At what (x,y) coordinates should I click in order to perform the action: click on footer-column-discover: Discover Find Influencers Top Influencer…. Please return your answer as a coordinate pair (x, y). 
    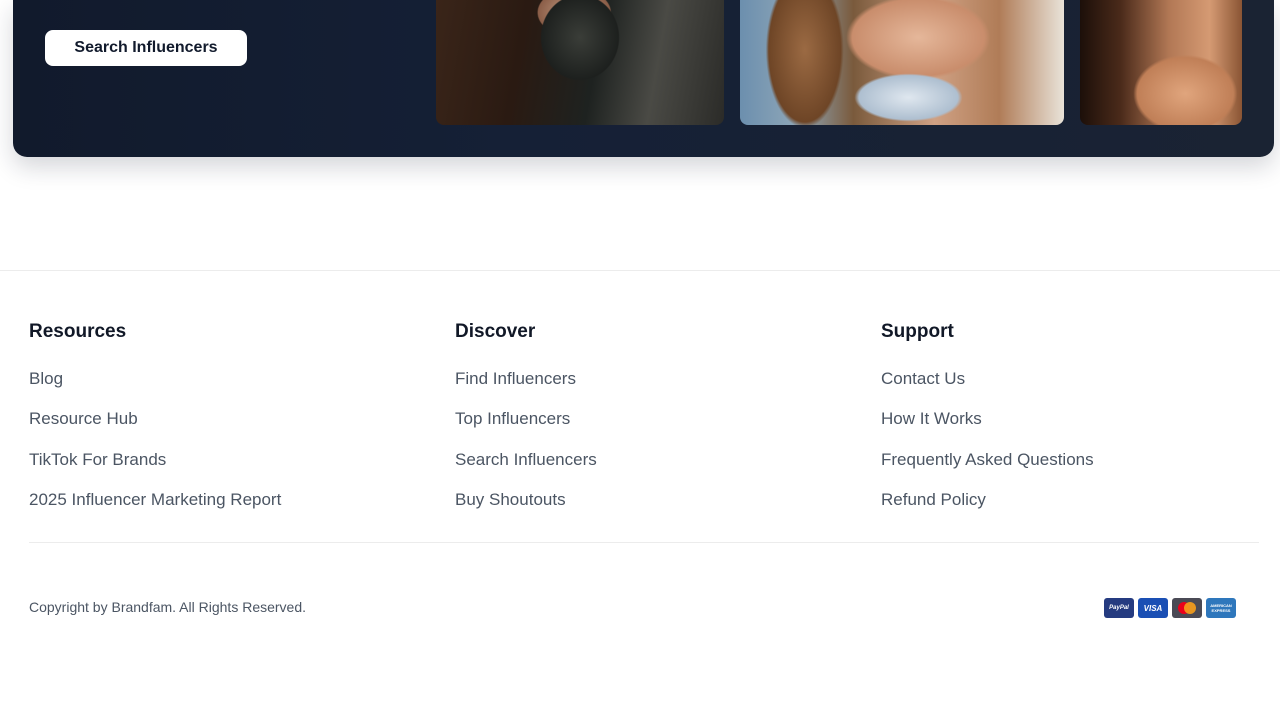
    Looking at the image, I should click on (526, 425).